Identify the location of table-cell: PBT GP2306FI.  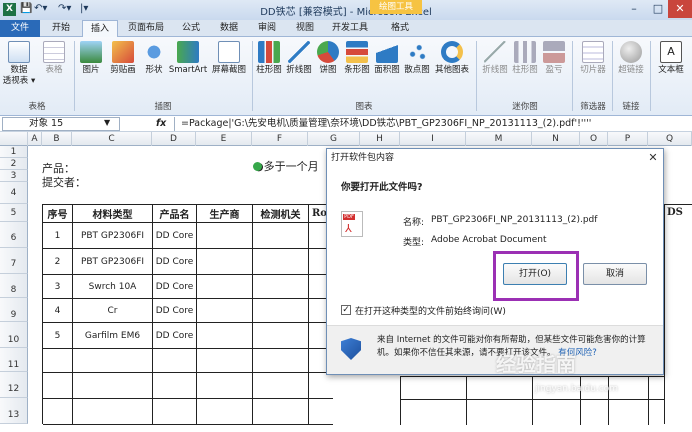
(113, 236).